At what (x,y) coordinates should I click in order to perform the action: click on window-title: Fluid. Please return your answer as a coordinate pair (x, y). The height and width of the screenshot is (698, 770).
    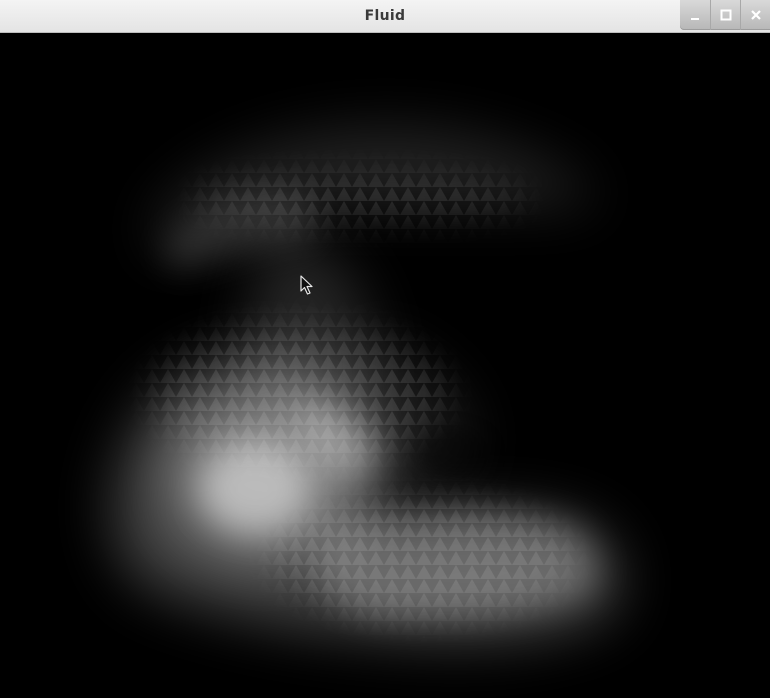
    Looking at the image, I should click on (385, 16).